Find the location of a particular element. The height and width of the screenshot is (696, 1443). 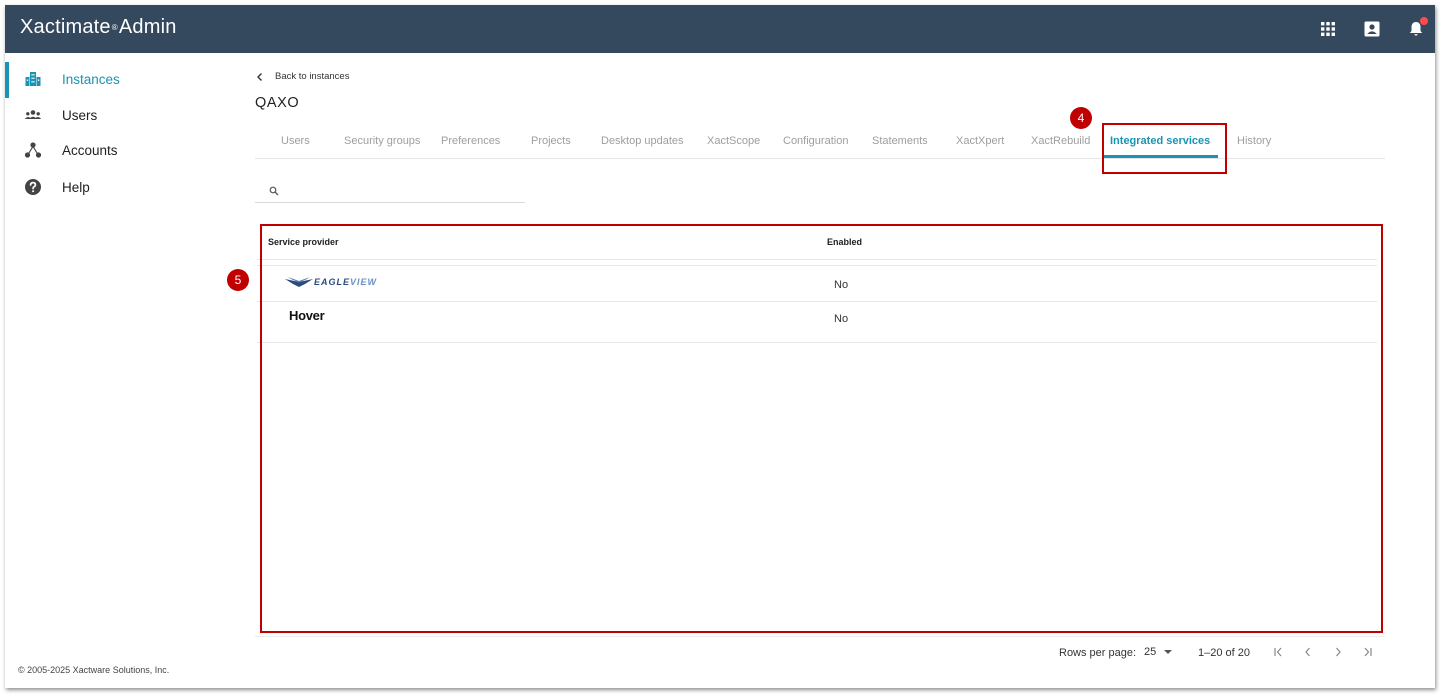

notification-bell-icon is located at coordinates (1417, 27).